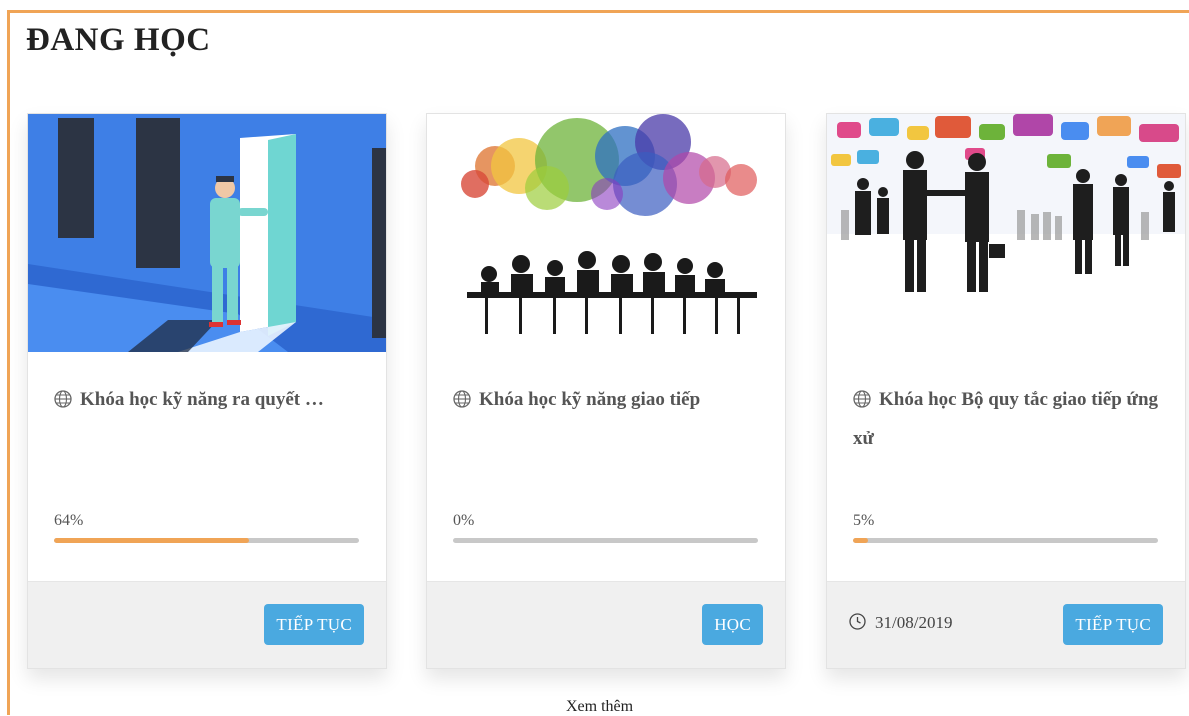  I want to click on progress-percent: 5%, so click(864, 520).